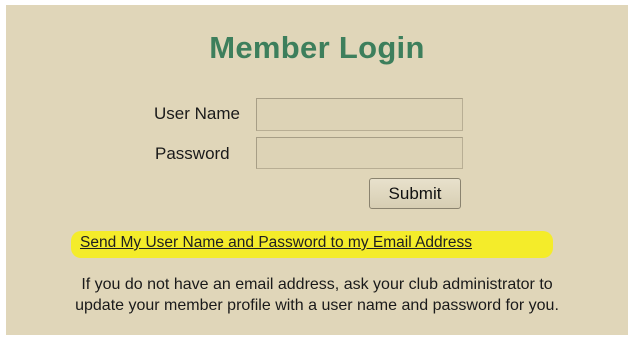 The width and height of the screenshot is (632, 337). I want to click on user-name-input, so click(359, 114).